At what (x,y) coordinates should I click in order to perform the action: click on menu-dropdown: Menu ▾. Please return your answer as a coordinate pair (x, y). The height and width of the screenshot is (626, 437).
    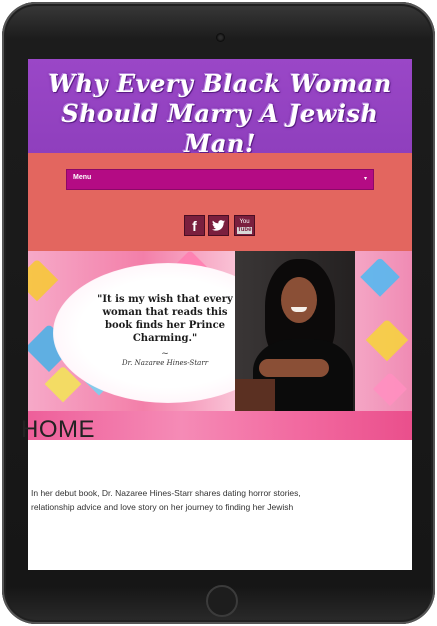
    Looking at the image, I should click on (220, 179).